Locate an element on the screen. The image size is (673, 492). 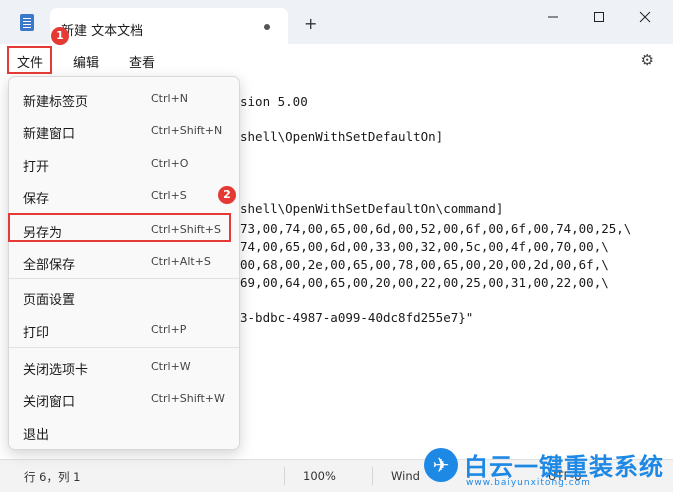
menu-item-label: 新建窗口 is located at coordinates (49, 134).